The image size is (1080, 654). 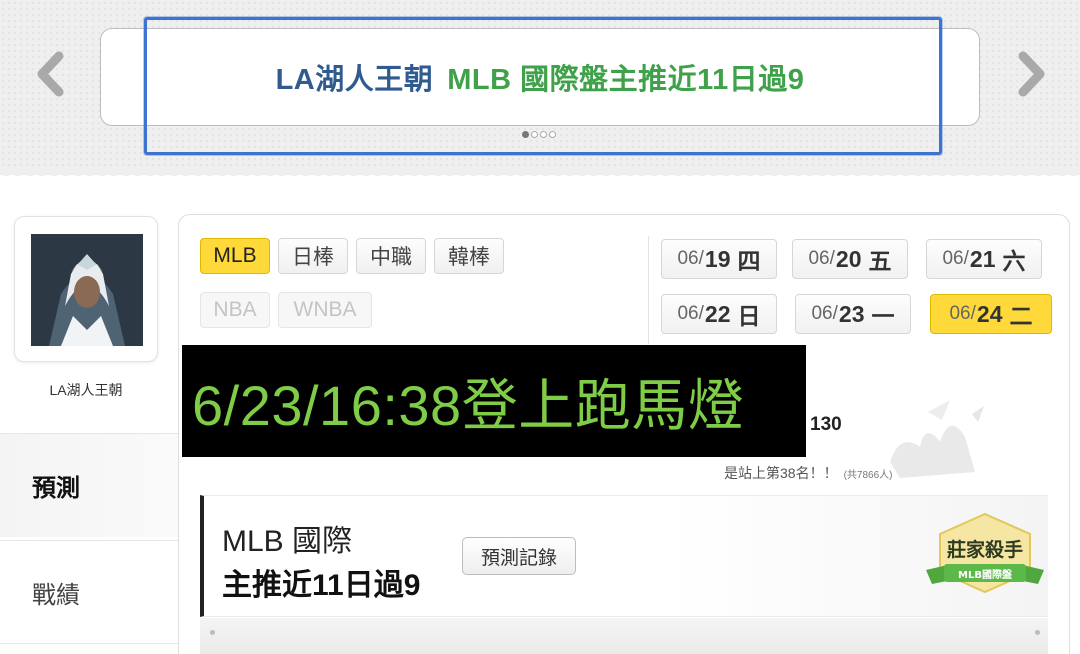 I want to click on rivet-right, so click(x=1037, y=632).